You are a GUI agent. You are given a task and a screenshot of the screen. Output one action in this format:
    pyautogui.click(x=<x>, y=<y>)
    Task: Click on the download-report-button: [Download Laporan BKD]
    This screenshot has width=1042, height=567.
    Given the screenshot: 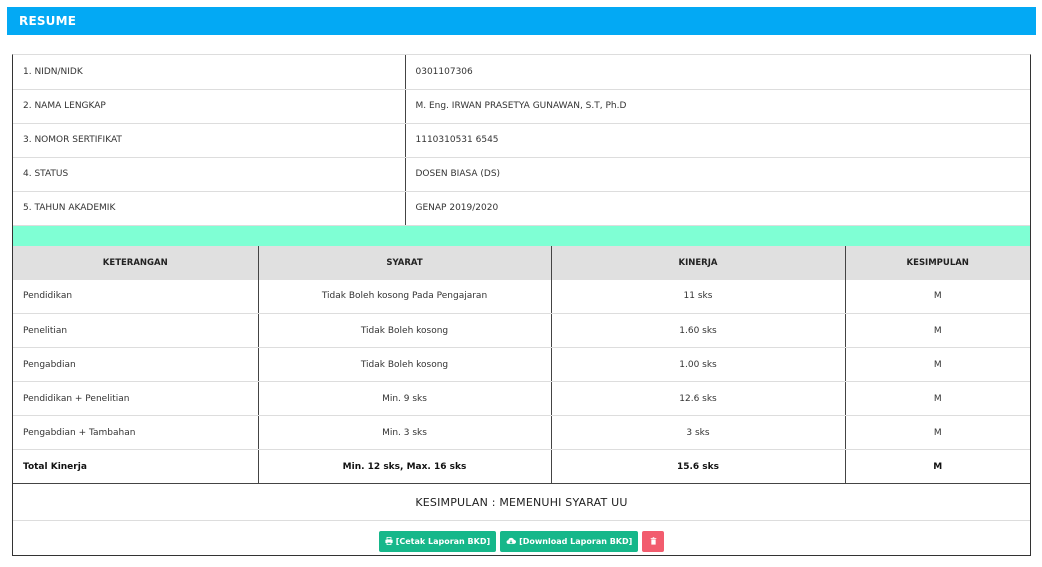 What is the action you would take?
    pyautogui.click(x=569, y=541)
    